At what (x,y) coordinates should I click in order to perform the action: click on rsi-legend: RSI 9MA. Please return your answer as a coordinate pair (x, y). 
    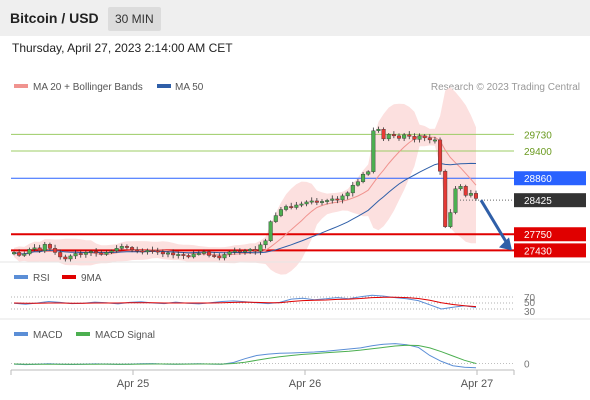
    Looking at the image, I should click on (58, 278).